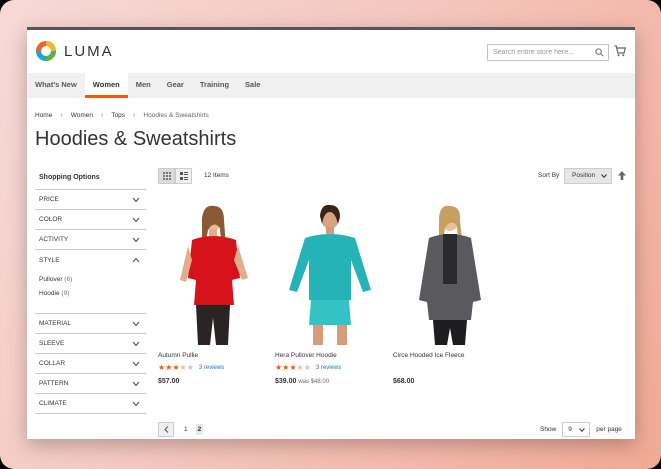  Describe the element at coordinates (118, 115) in the screenshot. I see `breadcrumb-tops: Tops` at that location.